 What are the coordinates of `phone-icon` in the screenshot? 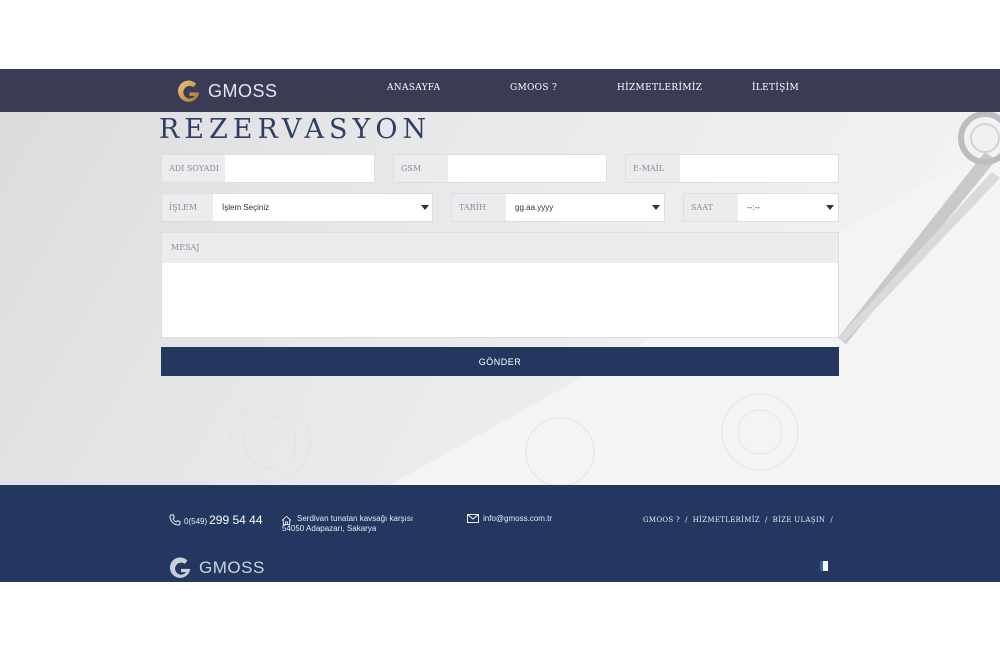 It's located at (175, 520).